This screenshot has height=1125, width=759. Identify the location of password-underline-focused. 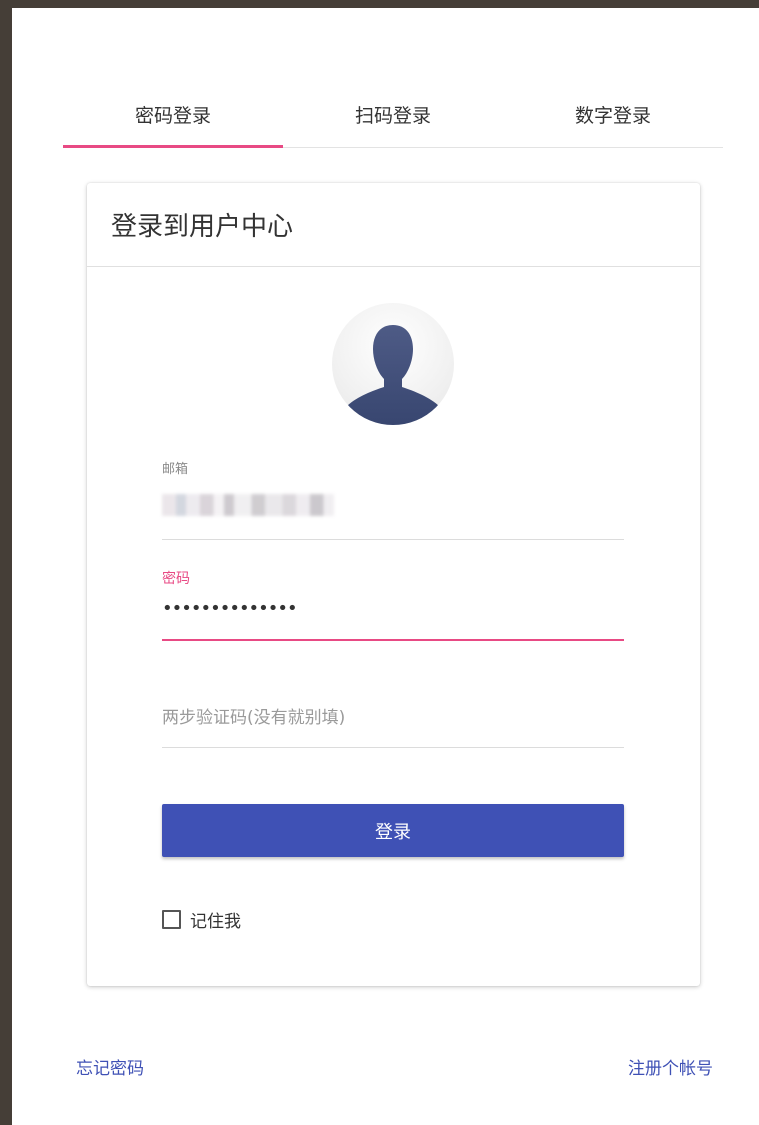
(393, 640).